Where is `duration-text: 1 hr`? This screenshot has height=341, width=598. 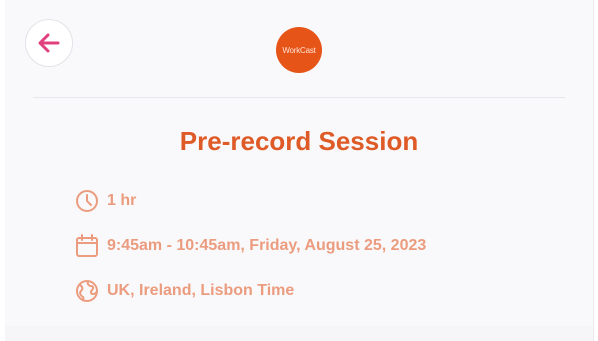 duration-text: 1 hr is located at coordinates (122, 200).